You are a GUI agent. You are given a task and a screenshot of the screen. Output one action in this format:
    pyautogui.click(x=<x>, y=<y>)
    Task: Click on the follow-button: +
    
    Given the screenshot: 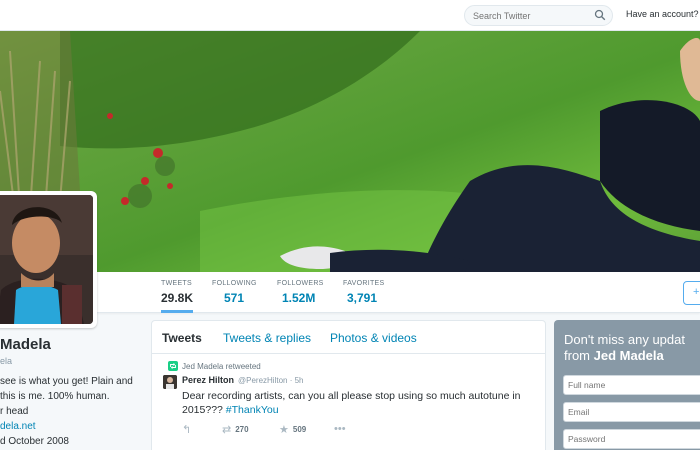 What is the action you would take?
    pyautogui.click(x=691, y=293)
    